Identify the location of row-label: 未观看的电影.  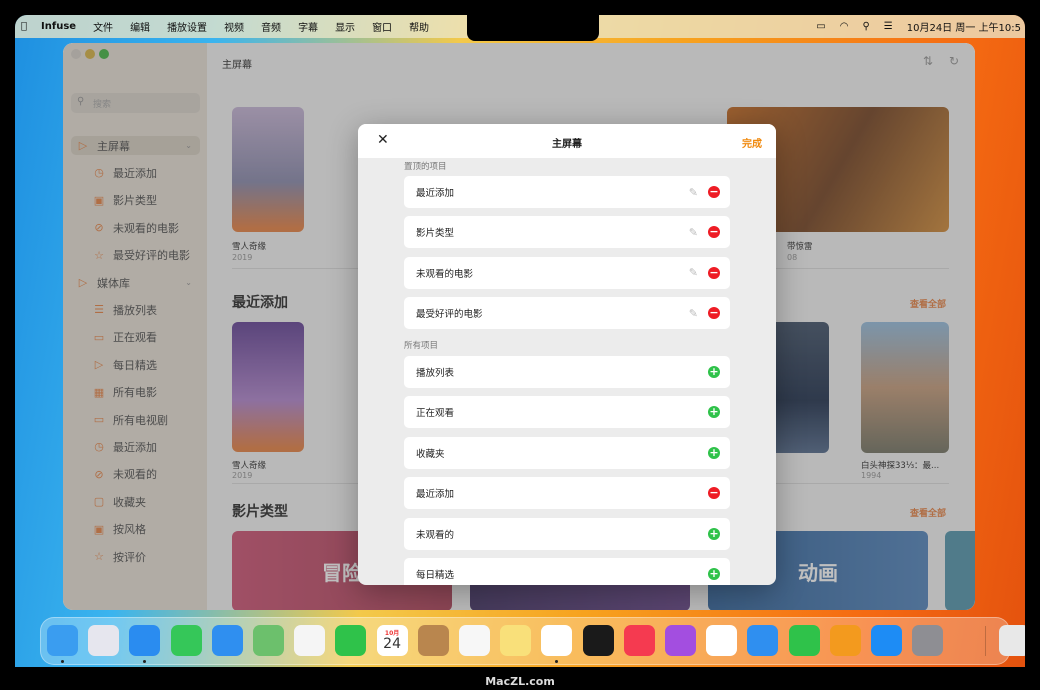
(445, 274).